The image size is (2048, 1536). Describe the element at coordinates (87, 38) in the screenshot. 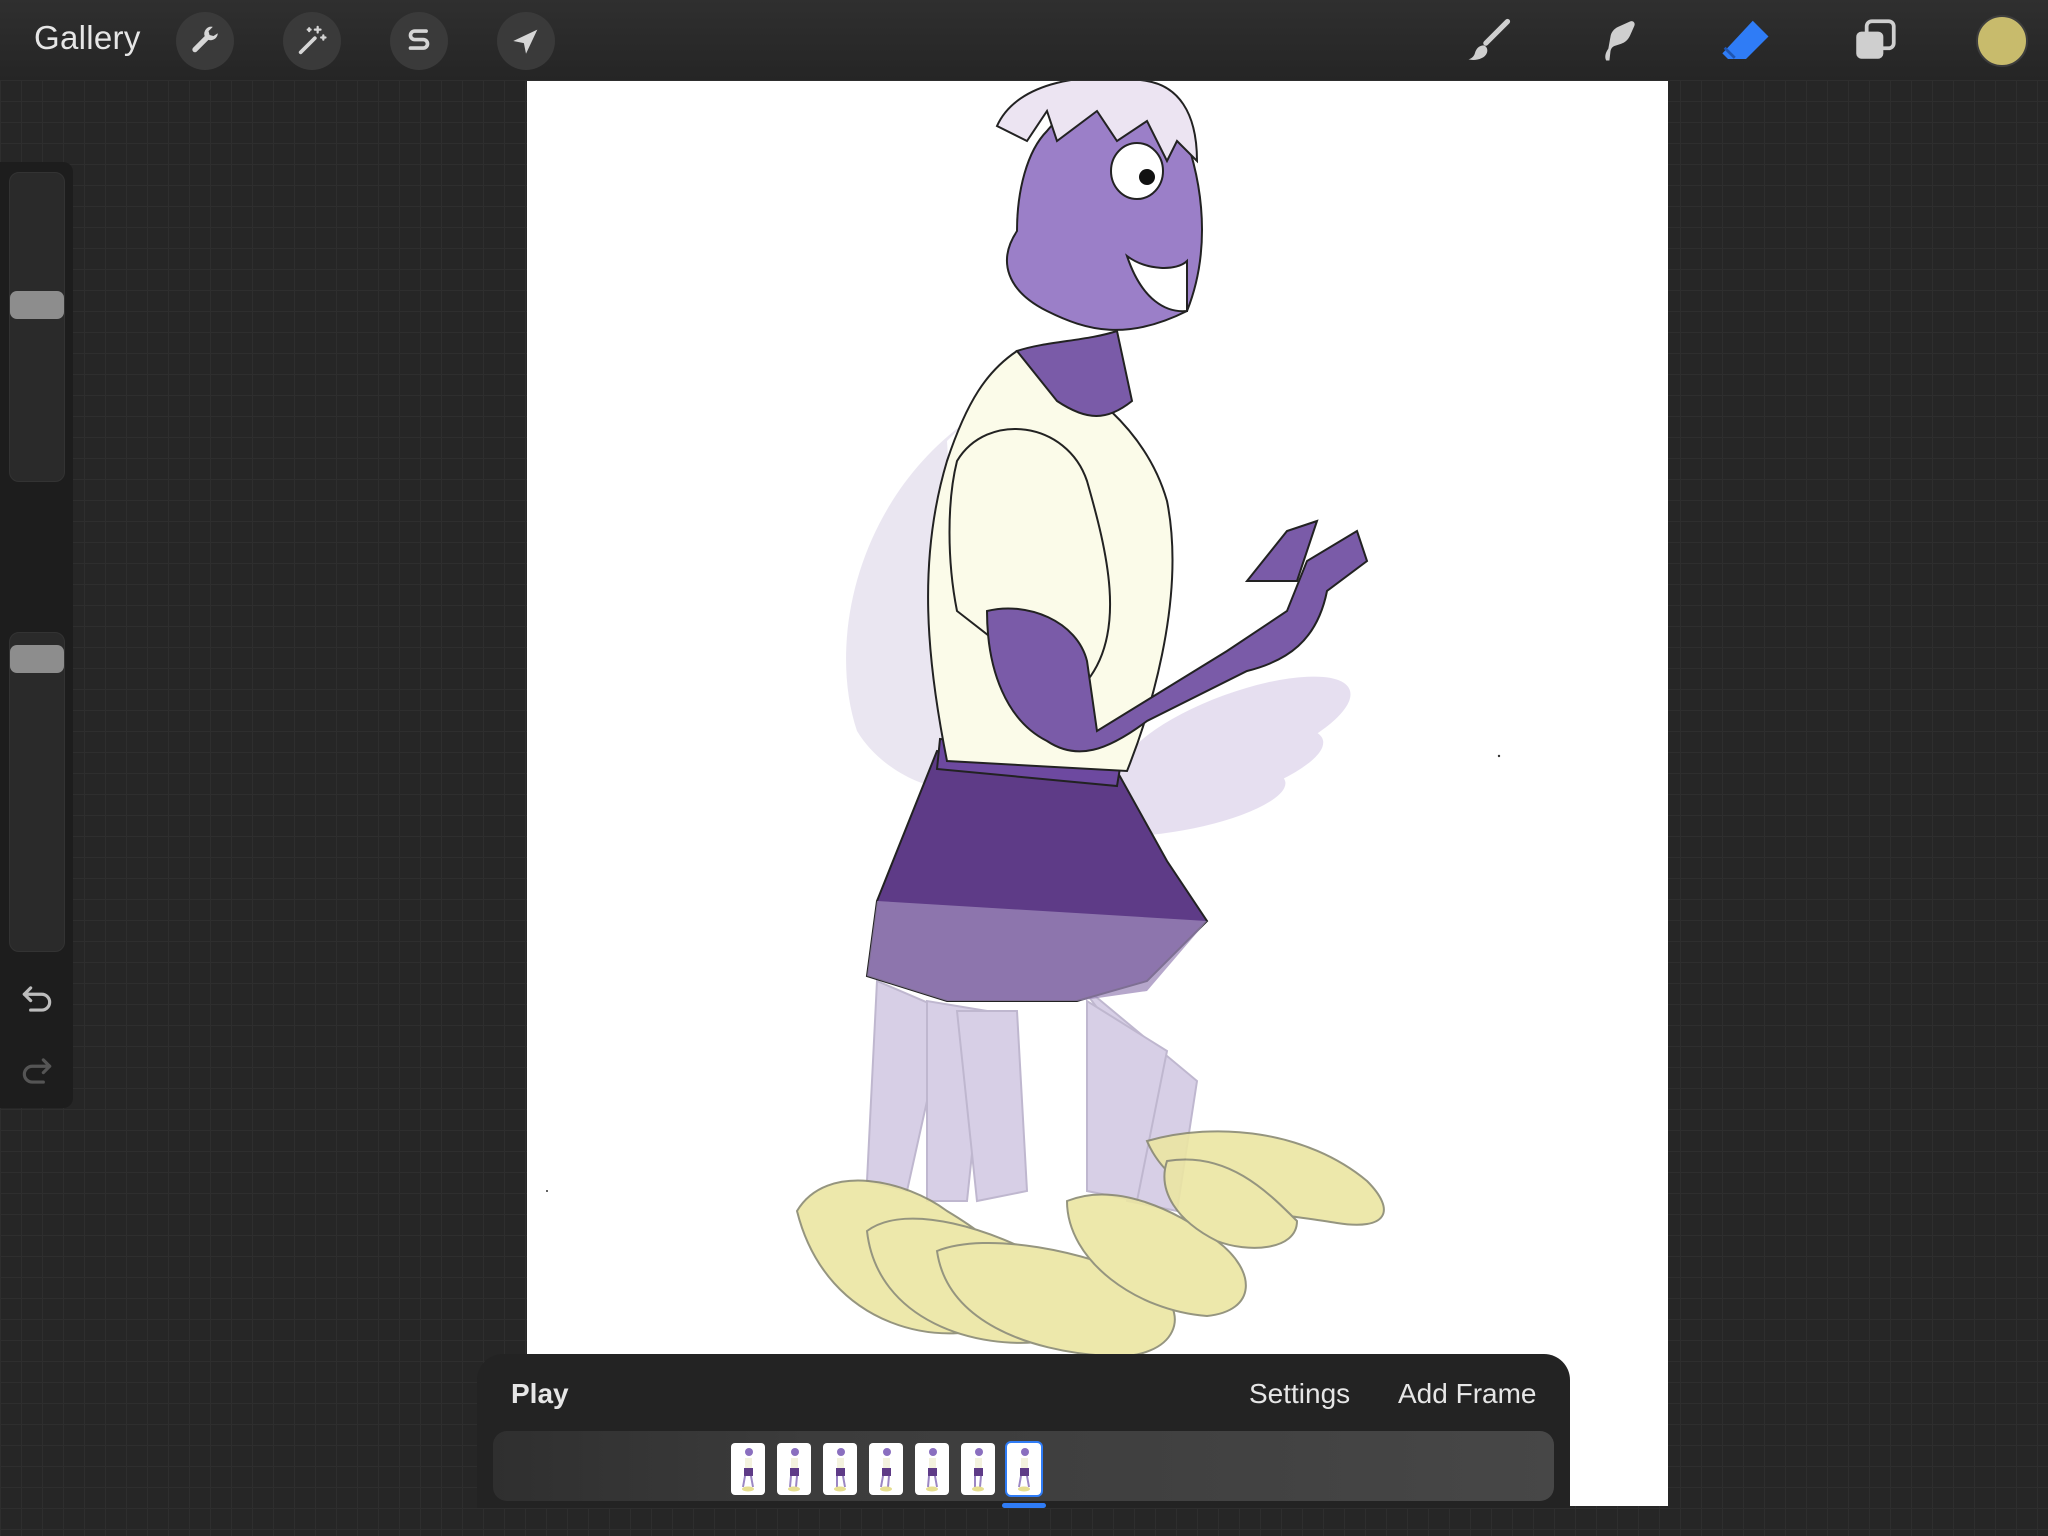

I see `gallery-button: Gallery` at that location.